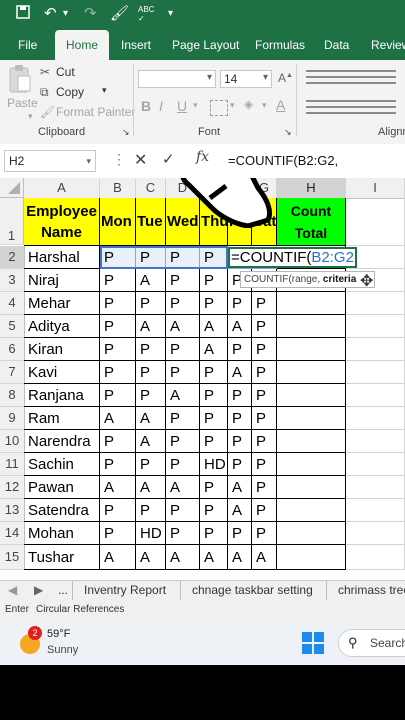 The width and height of the screenshot is (405, 720). Describe the element at coordinates (12, 372) in the screenshot. I see `row-header: 7` at that location.